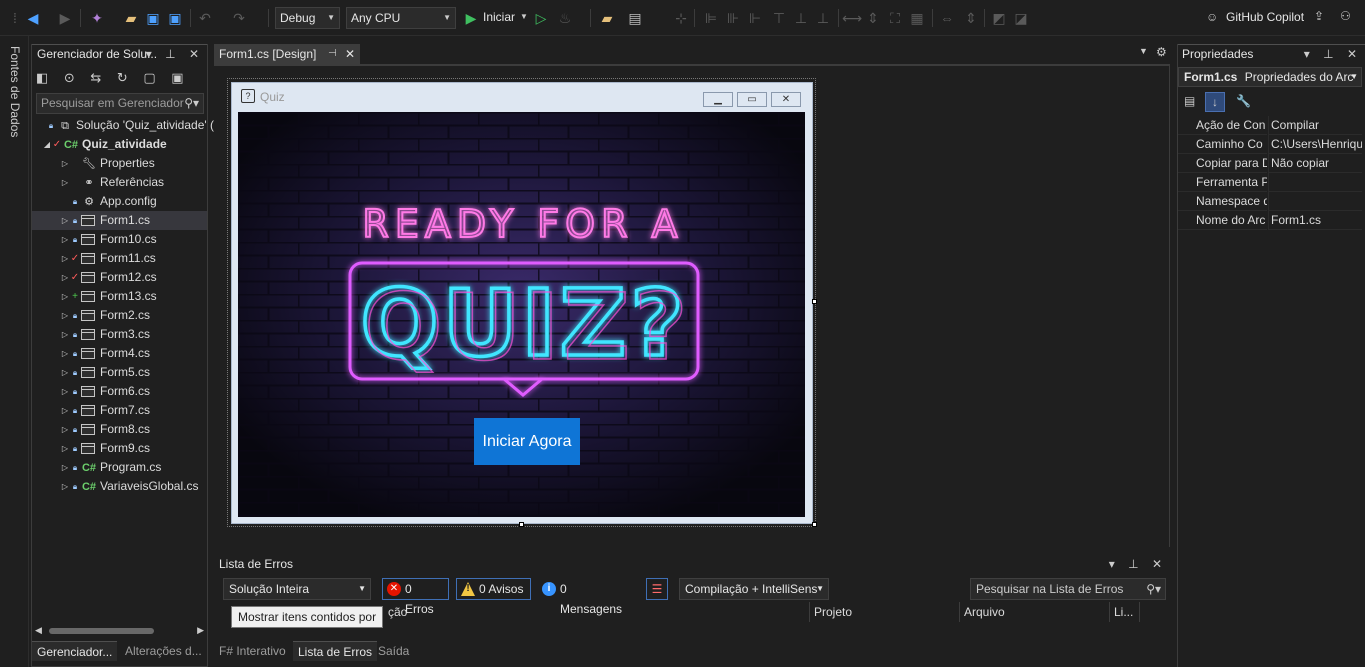  I want to click on tree-item: ▷ 🔒︎ Form10.cs, so click(119, 239).